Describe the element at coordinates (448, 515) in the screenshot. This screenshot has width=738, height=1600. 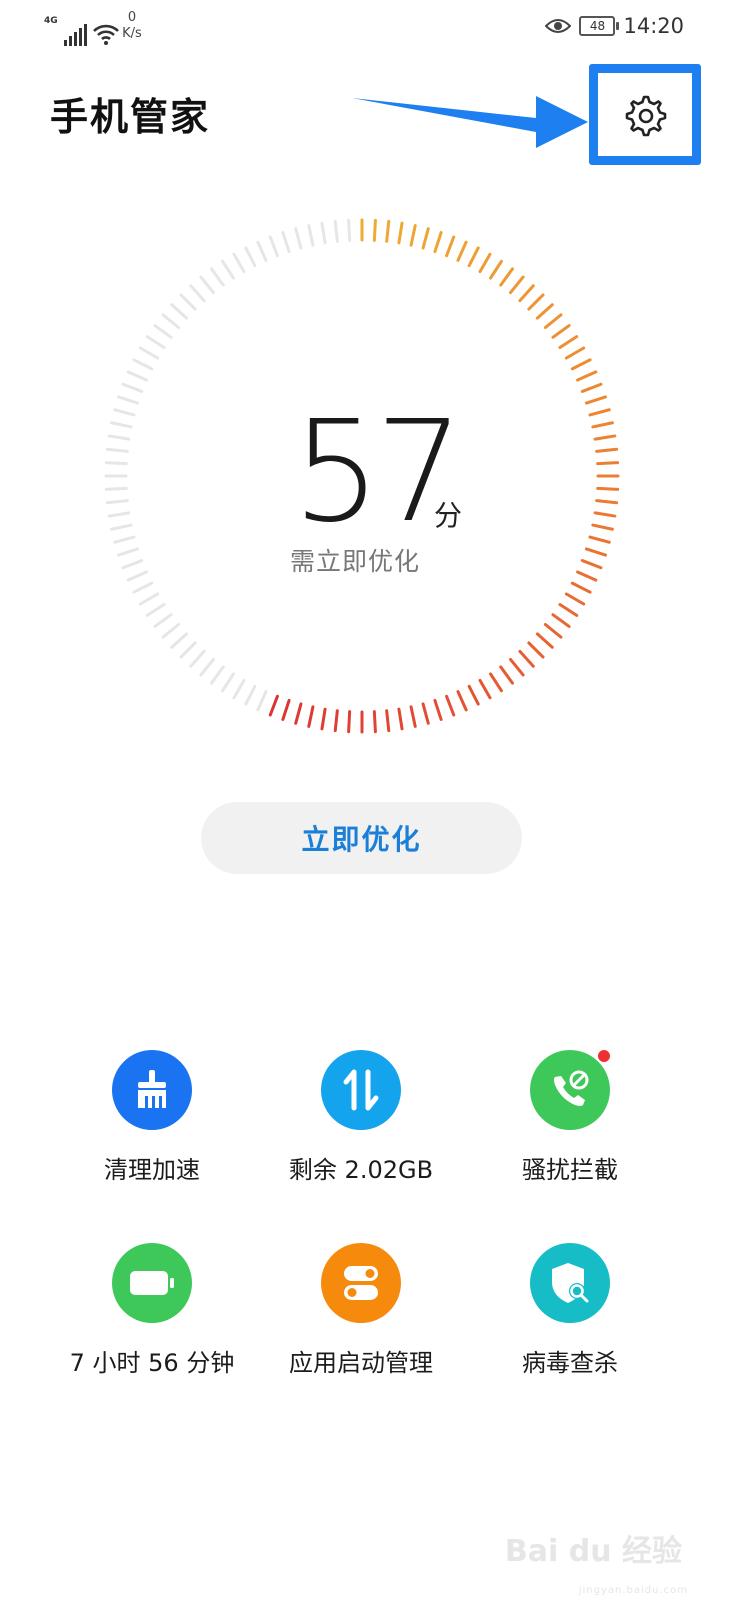
I see `score-unit: 分` at that location.